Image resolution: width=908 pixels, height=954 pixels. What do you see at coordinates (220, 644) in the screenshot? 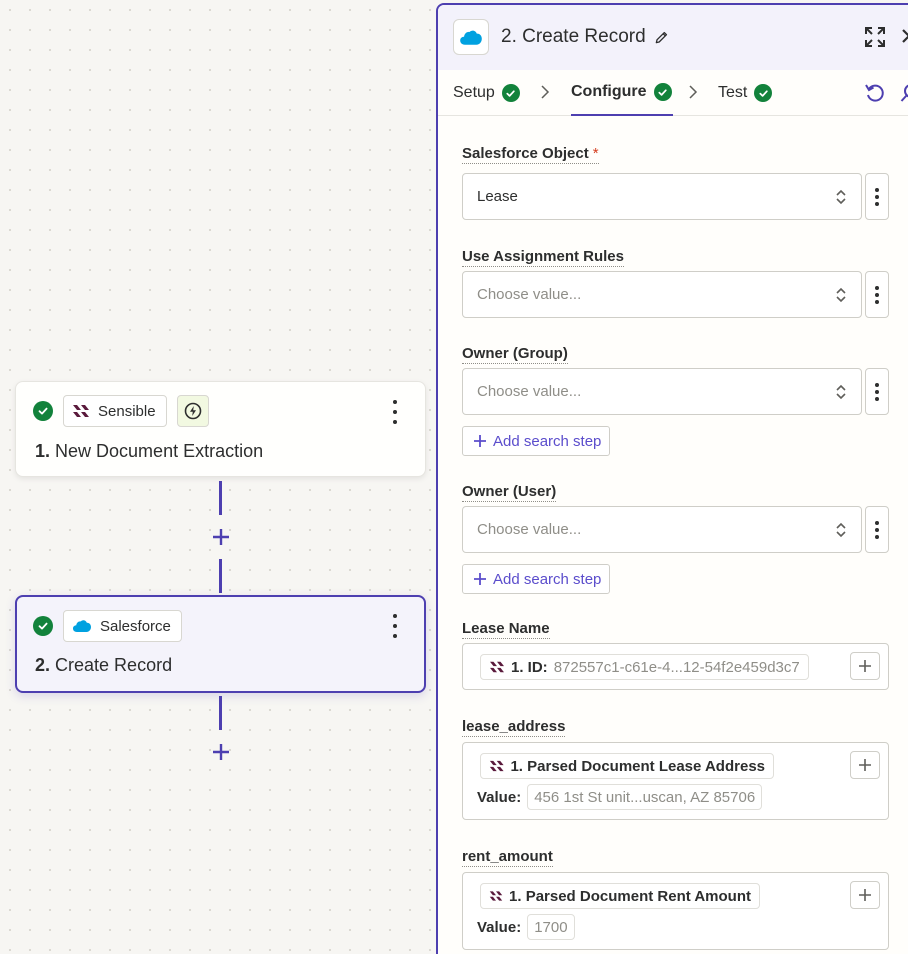
I see `step-node-salesforce: Salesforce 2. Create Record` at bounding box center [220, 644].